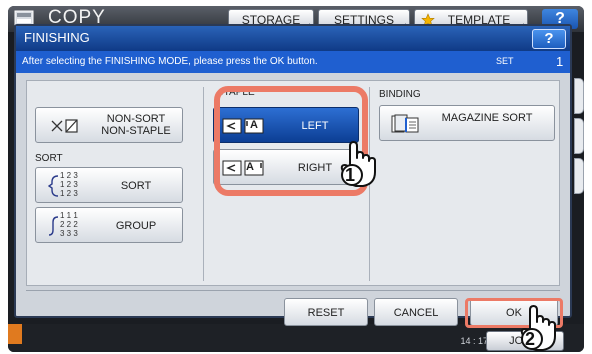  I want to click on magazine-sort-icon, so click(405, 123).